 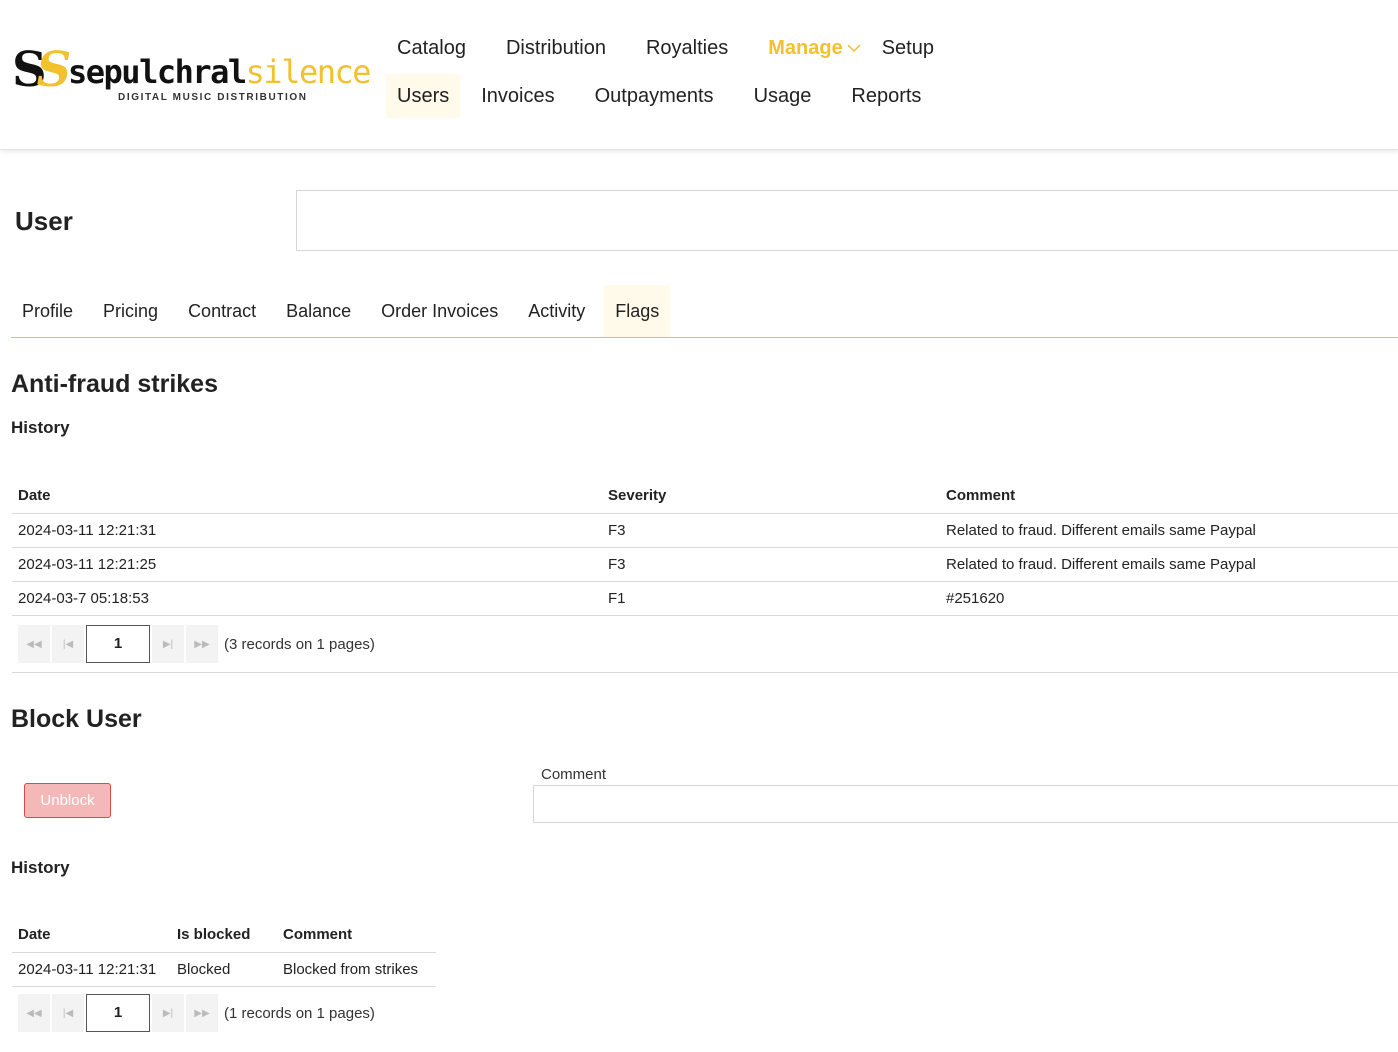 What do you see at coordinates (854, 48) in the screenshot?
I see `chevron-down-icon` at bounding box center [854, 48].